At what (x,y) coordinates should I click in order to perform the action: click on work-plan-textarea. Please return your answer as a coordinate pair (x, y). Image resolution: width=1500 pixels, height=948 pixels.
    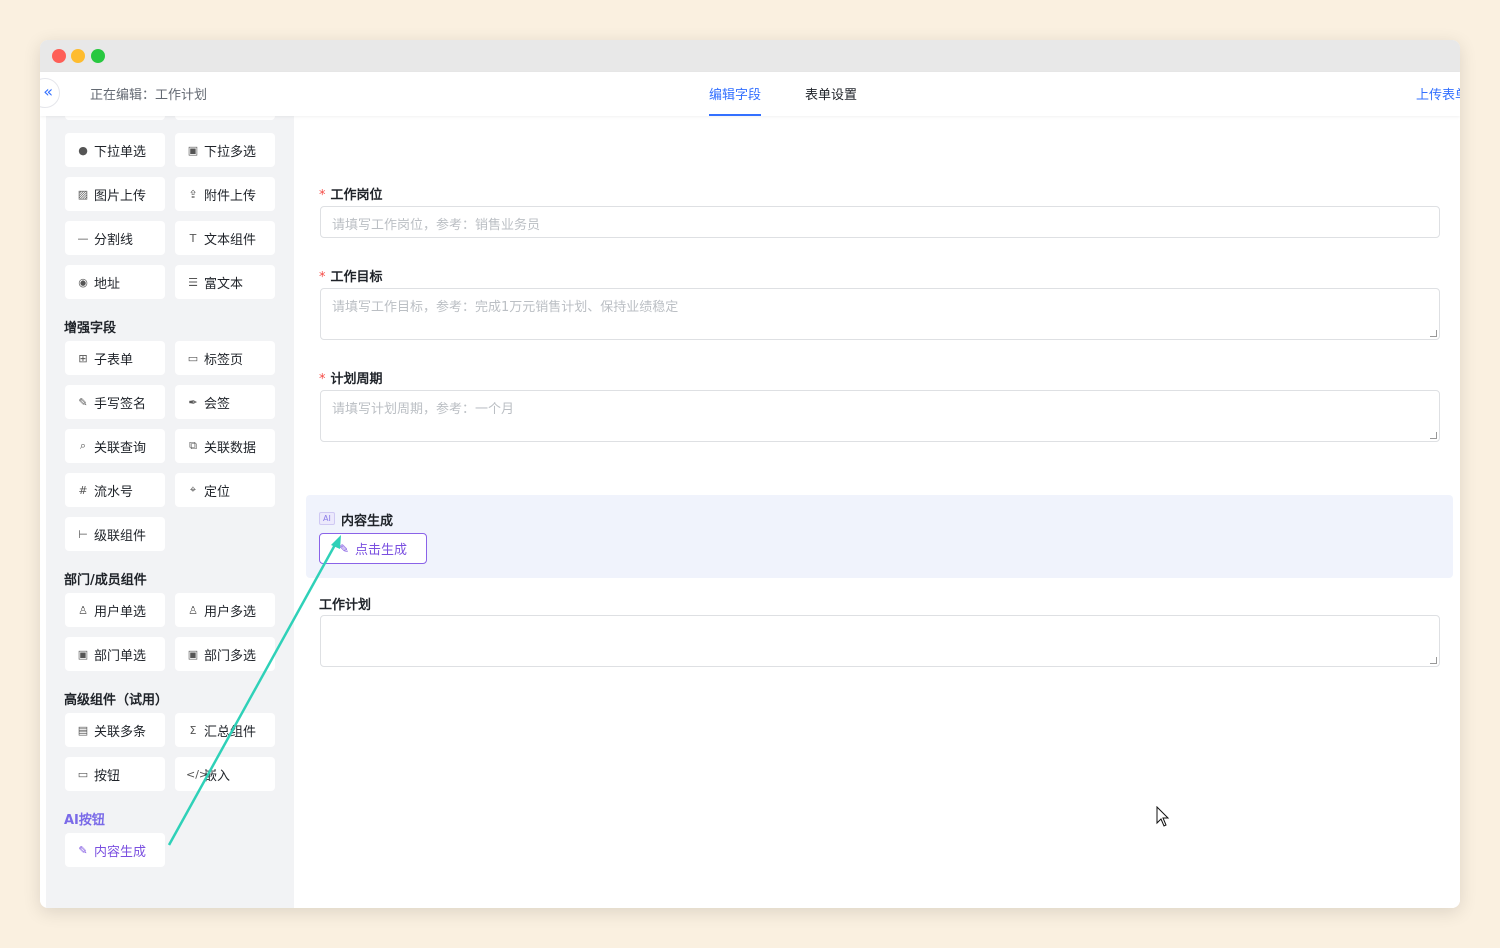
    Looking at the image, I should click on (880, 641).